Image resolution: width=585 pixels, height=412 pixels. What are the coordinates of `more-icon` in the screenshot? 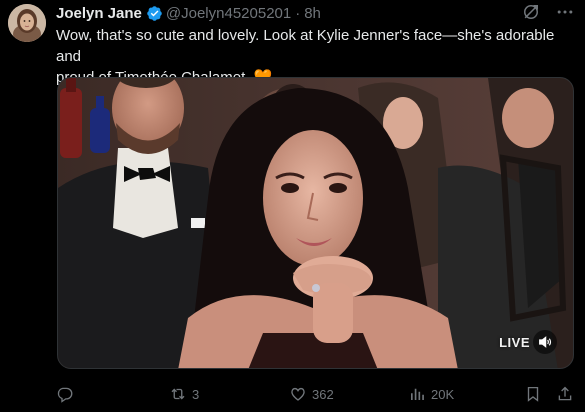 It's located at (565, 12).